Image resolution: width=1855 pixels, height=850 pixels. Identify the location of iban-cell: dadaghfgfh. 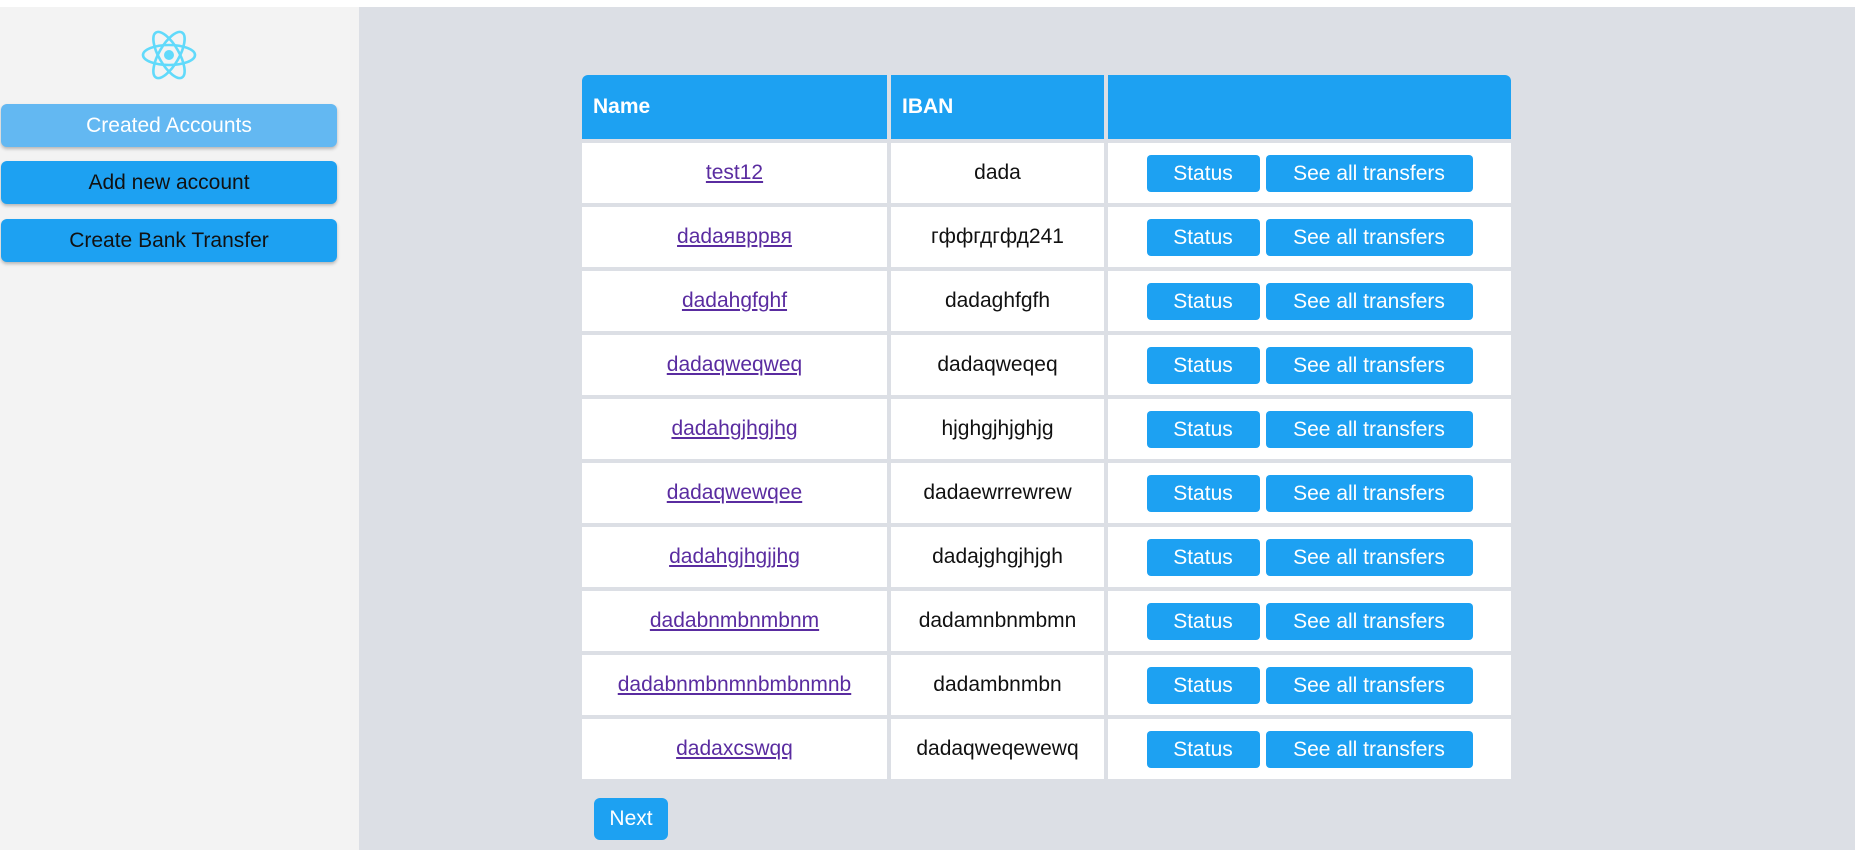
(997, 301).